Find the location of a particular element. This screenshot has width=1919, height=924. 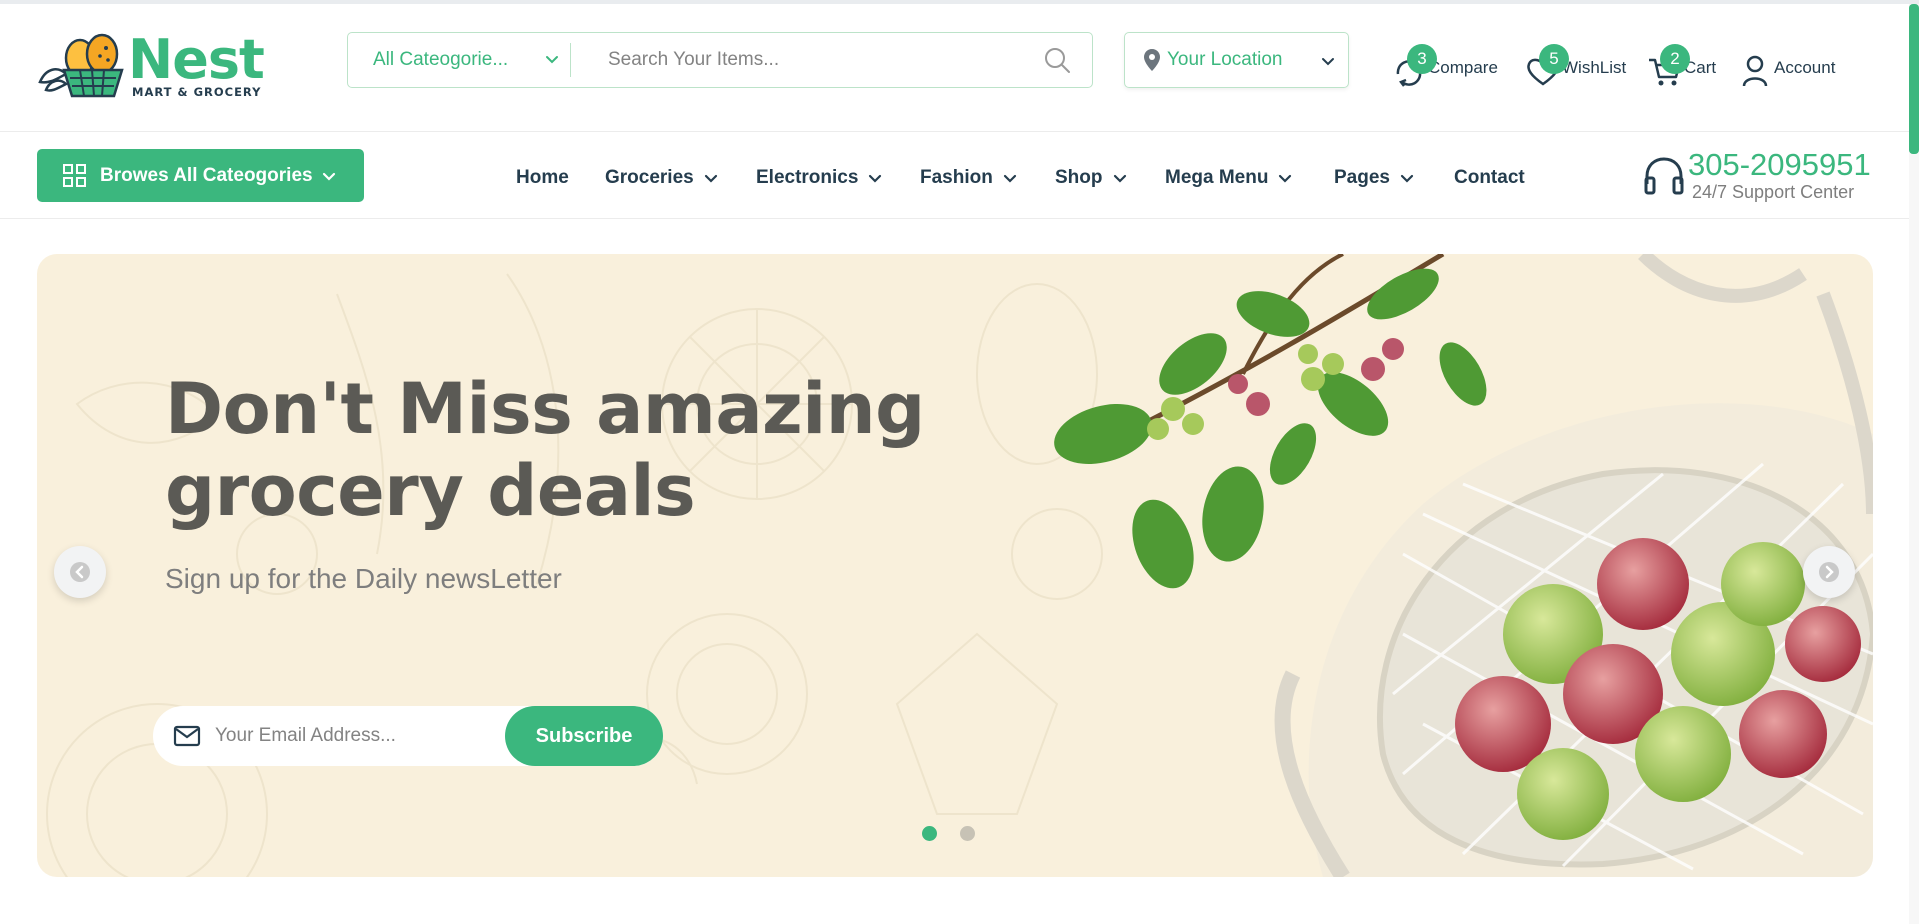

nav-item-label: Shop is located at coordinates (1079, 177).